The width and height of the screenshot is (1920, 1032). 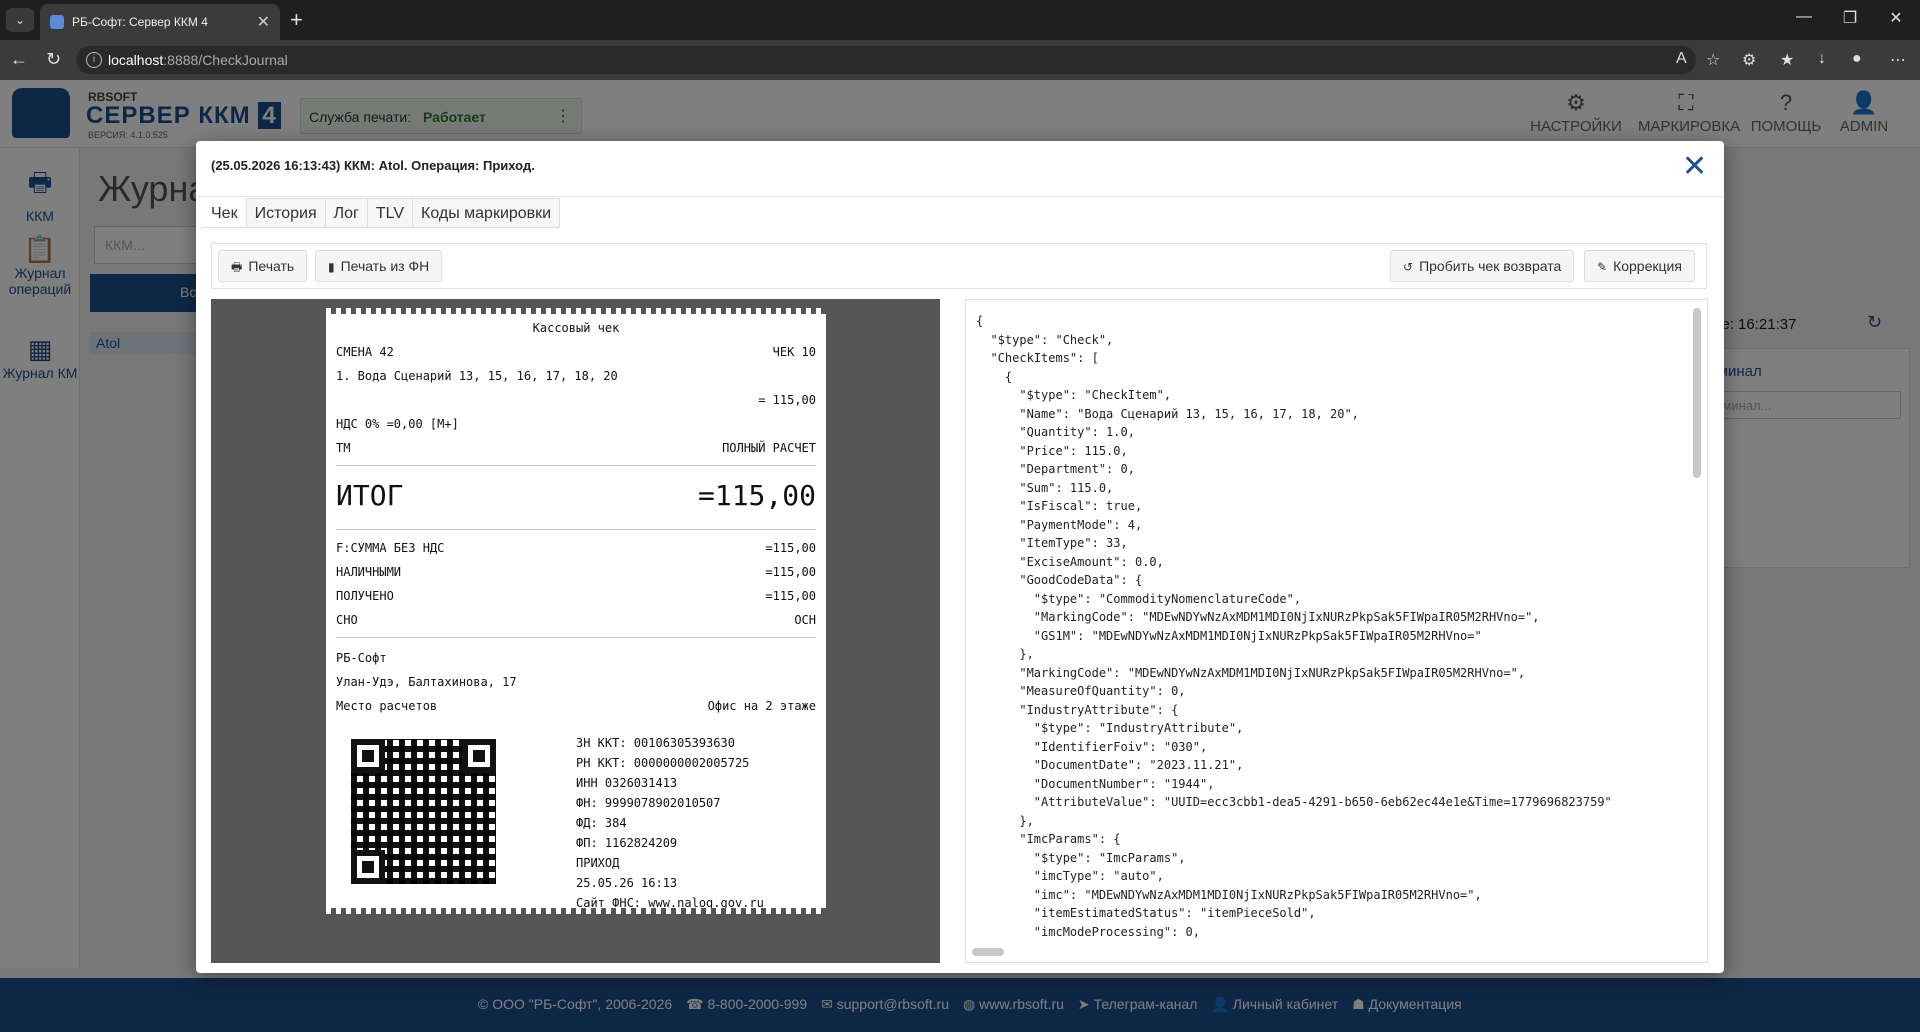 What do you see at coordinates (805, 620) in the screenshot?
I see `receipt-line-value: ОСН` at bounding box center [805, 620].